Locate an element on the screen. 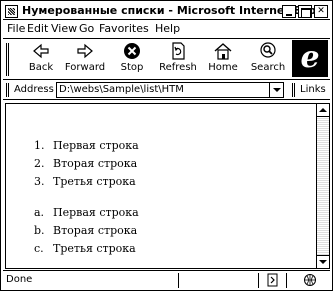 Image resolution: width=333 pixels, height=291 pixels. address-grip is located at coordinates (7, 90).